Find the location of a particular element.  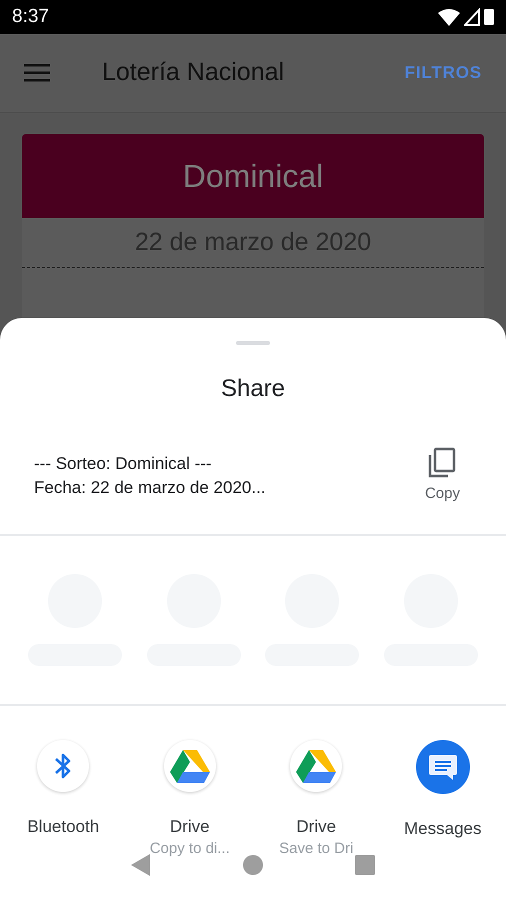

copy-button: Copy is located at coordinates (442, 476).